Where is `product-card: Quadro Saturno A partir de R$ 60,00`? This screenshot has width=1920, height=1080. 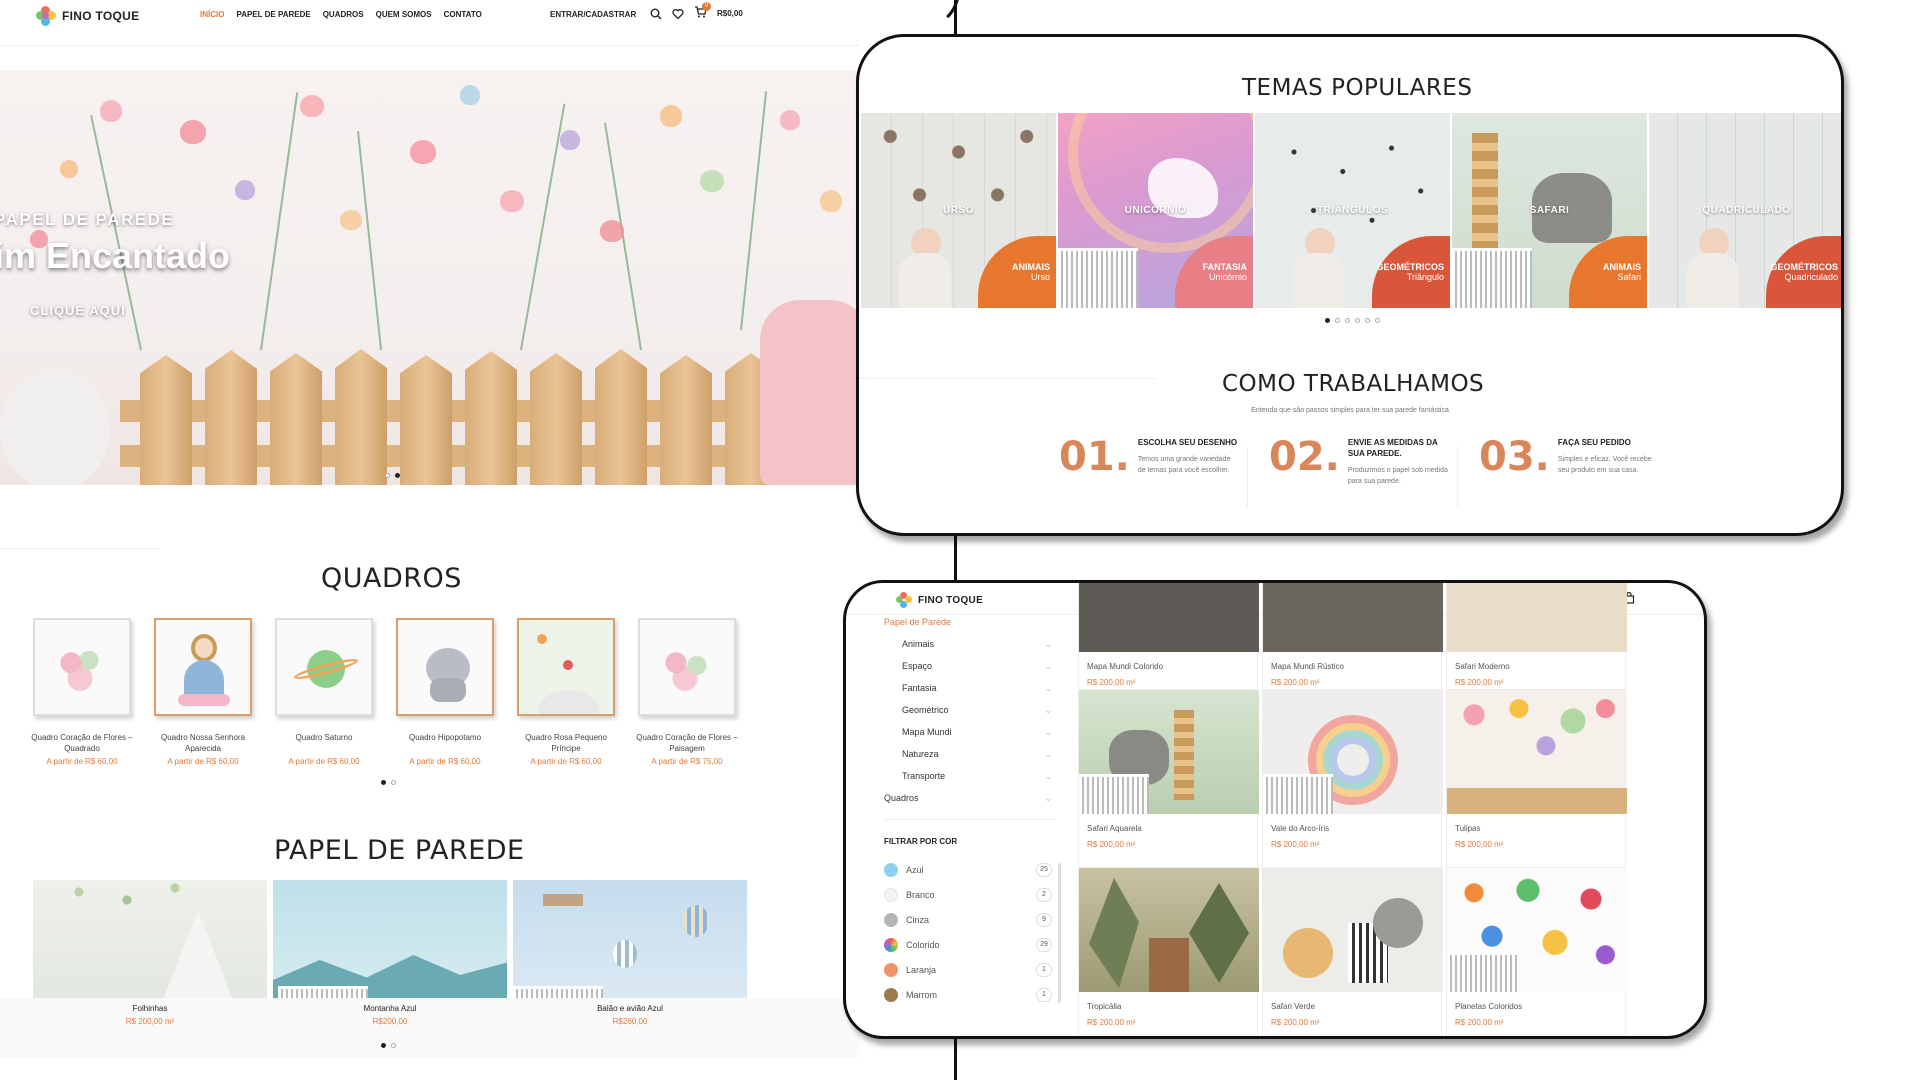
product-card: Quadro Saturno A partir de R$ 60,00 is located at coordinates (324, 692).